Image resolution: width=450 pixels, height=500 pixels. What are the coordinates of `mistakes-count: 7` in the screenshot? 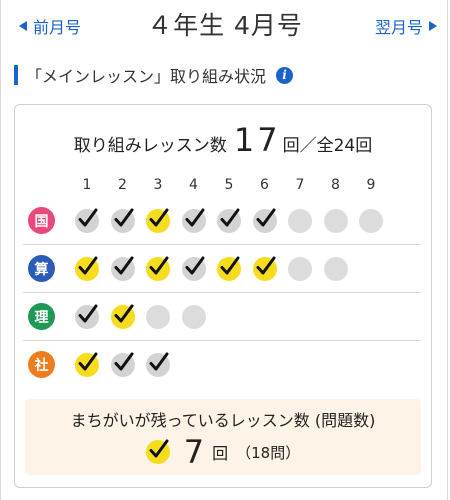 It's located at (194, 452).